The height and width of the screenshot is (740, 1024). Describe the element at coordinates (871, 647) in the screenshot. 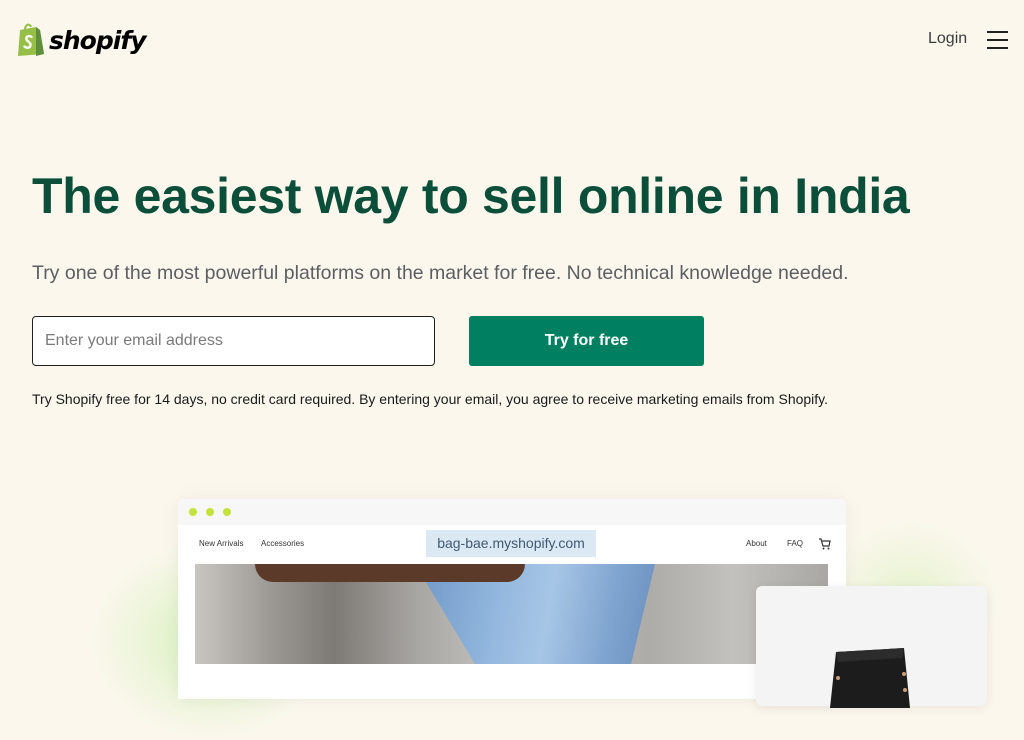

I see `product-card` at that location.